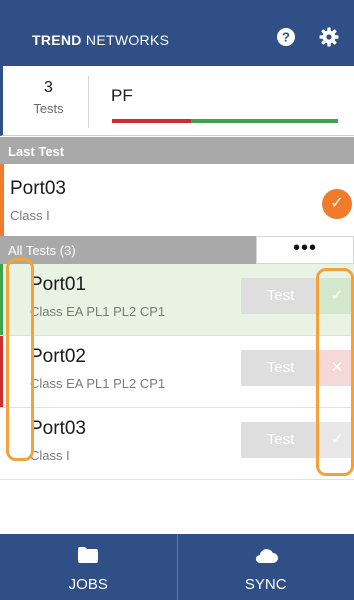 The image size is (354, 600). I want to click on test-count-box: 3 Tests, so click(49, 102).